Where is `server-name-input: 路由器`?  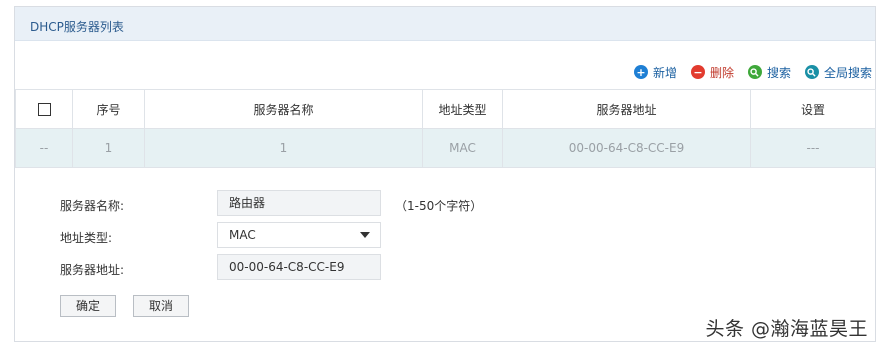
server-name-input: 路由器 is located at coordinates (299, 203).